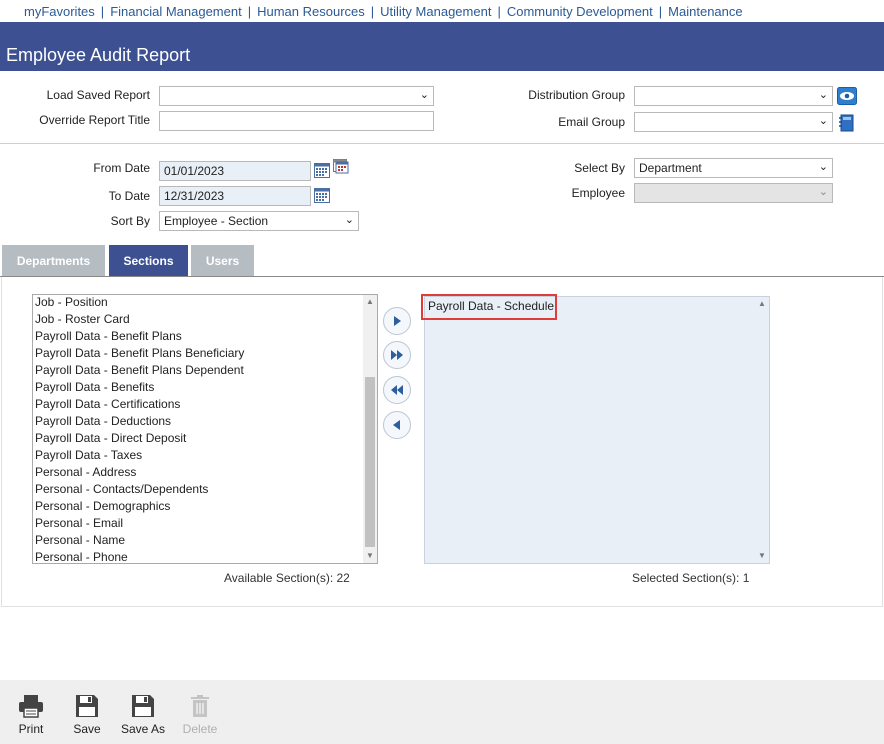 This screenshot has width=884, height=744. What do you see at coordinates (442, 712) in the screenshot?
I see `footer-toolbar: Print Save Save As Delete` at bounding box center [442, 712].